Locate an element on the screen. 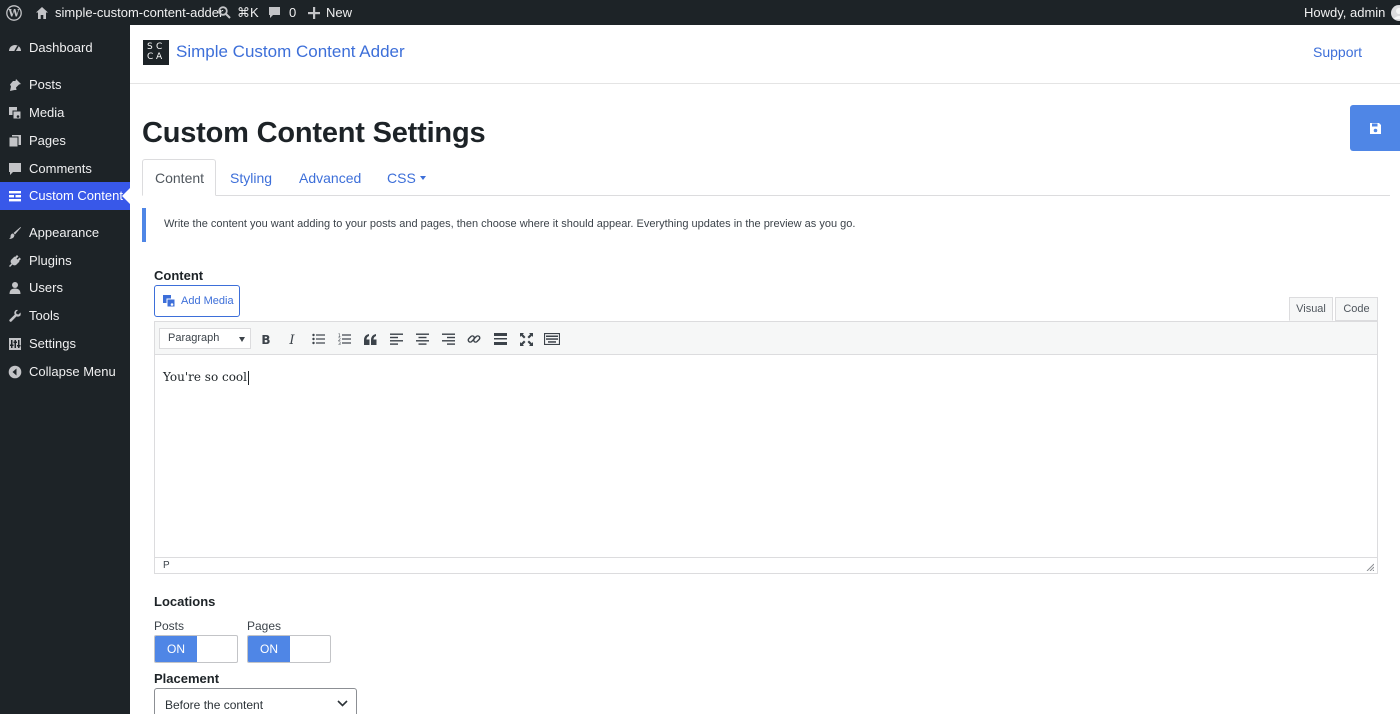 This screenshot has height=714, width=1400. align-center-icon is located at coordinates (422, 339).